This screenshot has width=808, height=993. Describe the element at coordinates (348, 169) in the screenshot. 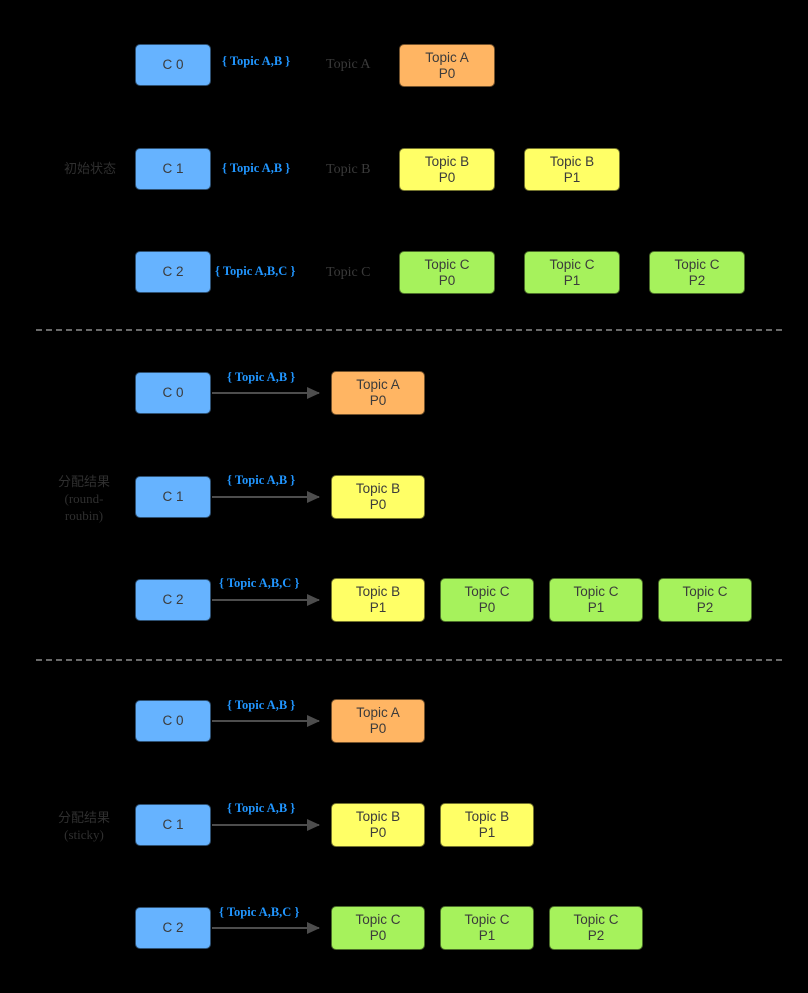

I see `topic-label-b: Topic B` at that location.